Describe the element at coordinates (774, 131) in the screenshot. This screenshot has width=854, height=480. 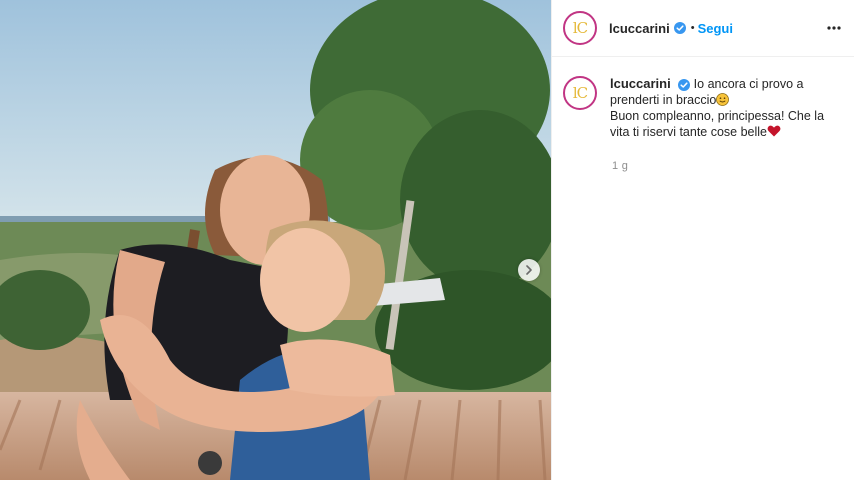
I see `red-heart-emoji` at that location.